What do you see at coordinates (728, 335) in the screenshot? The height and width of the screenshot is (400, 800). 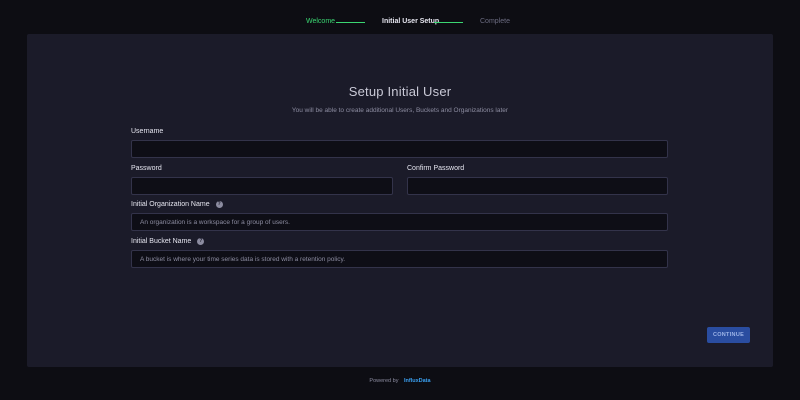 I see `continue-button: CONTINUE` at bounding box center [728, 335].